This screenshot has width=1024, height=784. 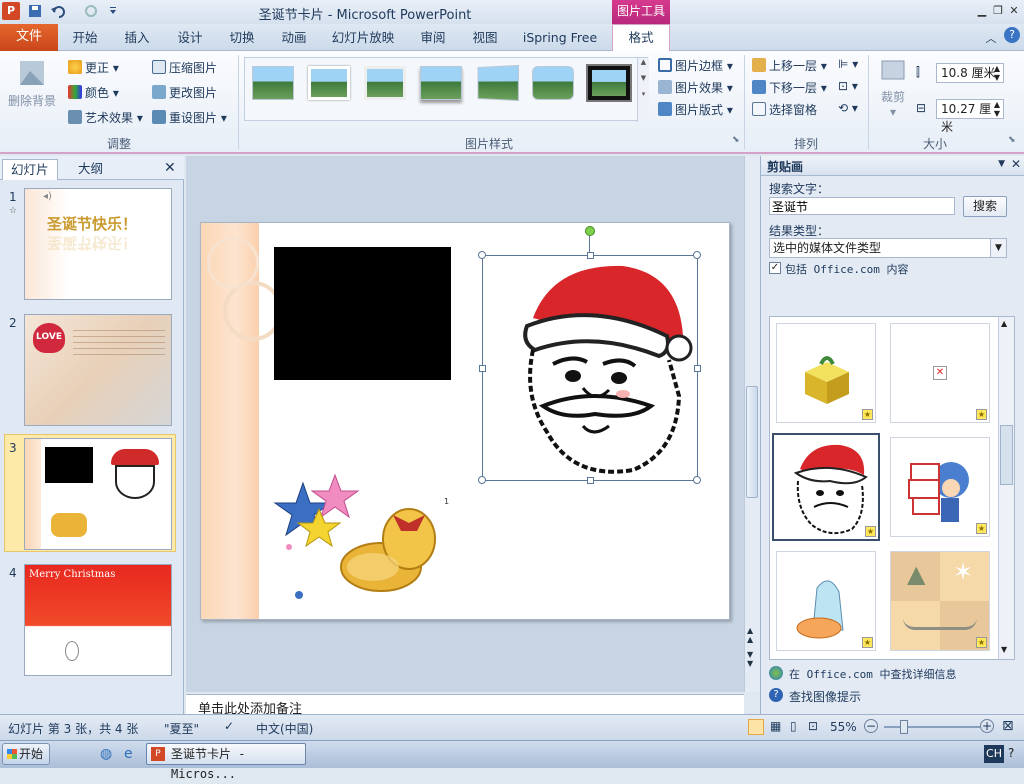 I want to click on zoom-in-icon: +, so click(x=987, y=726).